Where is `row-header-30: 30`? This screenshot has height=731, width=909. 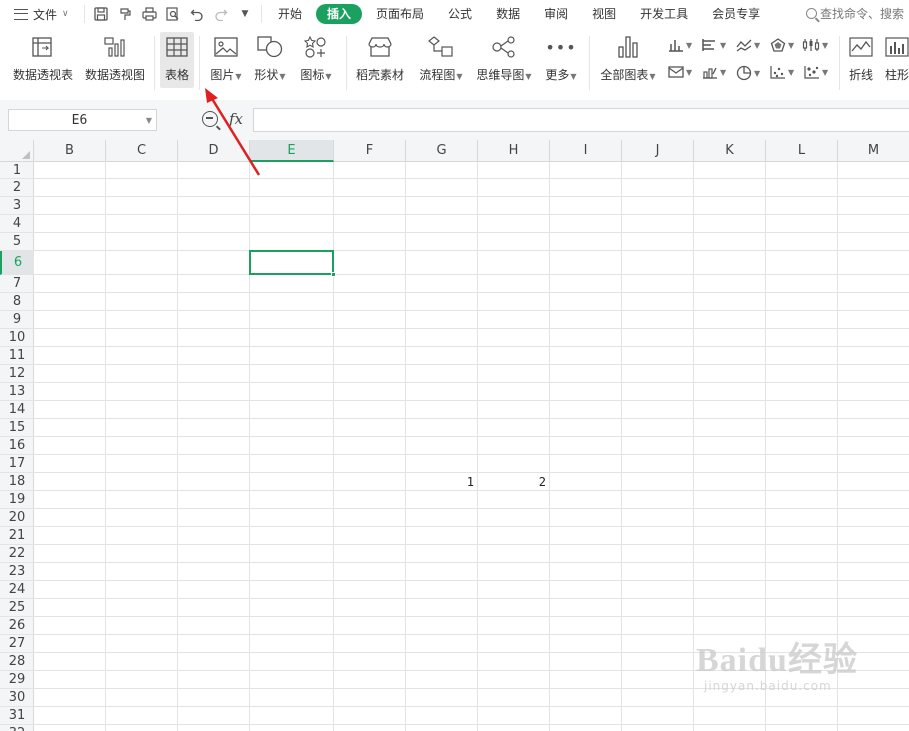 row-header-30: 30 is located at coordinates (17, 698).